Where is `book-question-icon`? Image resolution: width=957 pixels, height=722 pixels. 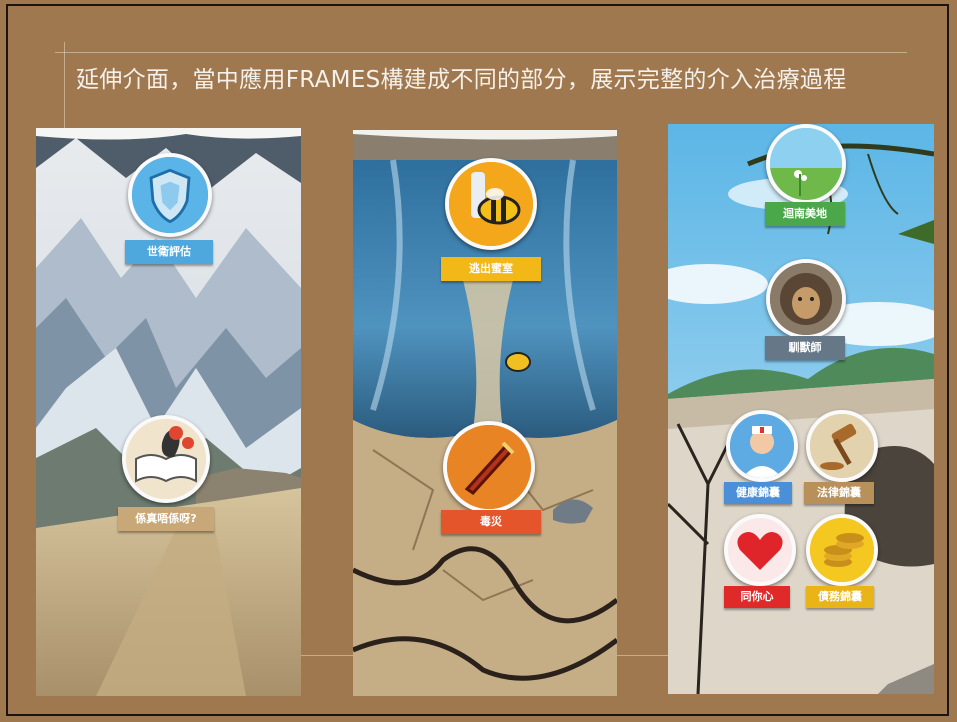 book-question-icon is located at coordinates (166, 459).